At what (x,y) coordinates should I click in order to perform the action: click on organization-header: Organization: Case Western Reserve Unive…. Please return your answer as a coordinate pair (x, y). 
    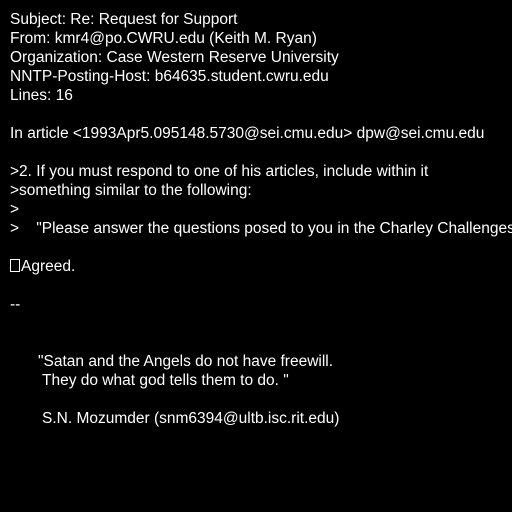
    Looking at the image, I should click on (174, 57).